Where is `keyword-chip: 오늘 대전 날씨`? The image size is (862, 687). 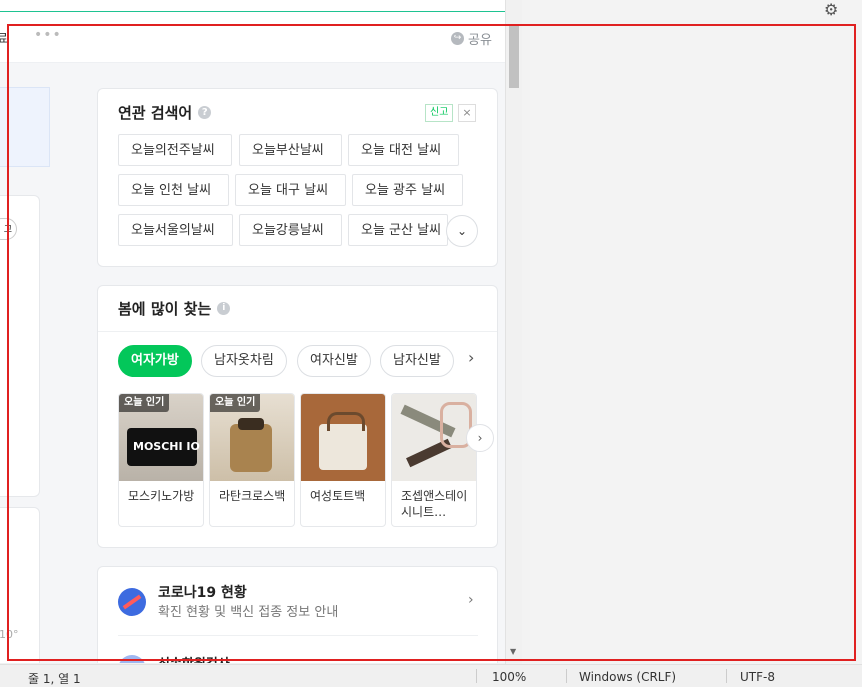
keyword-chip: 오늘 대전 날씨 is located at coordinates (403, 150).